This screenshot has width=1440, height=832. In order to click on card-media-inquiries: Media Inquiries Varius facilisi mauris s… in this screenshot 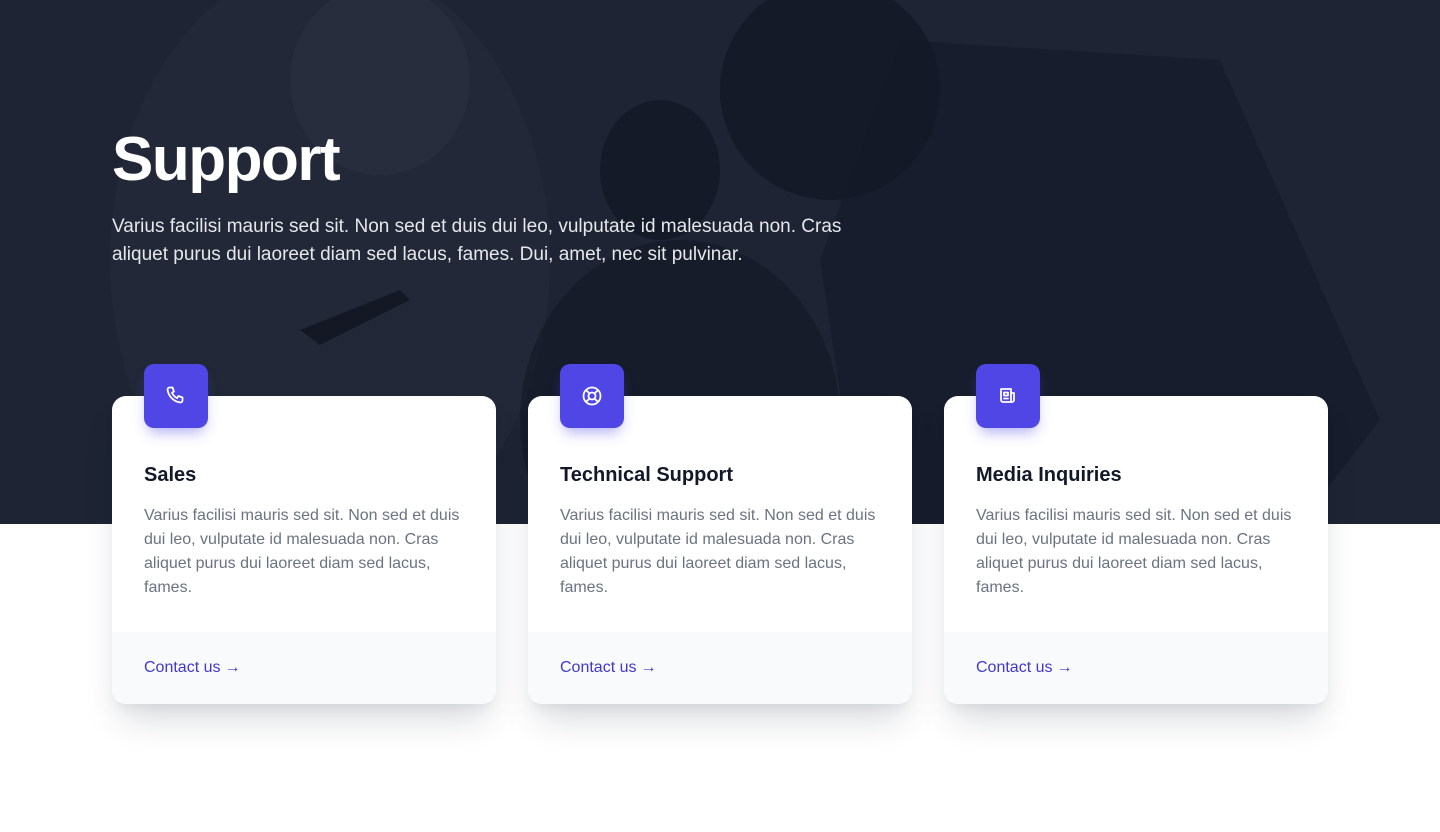, I will do `click(1136, 534)`.